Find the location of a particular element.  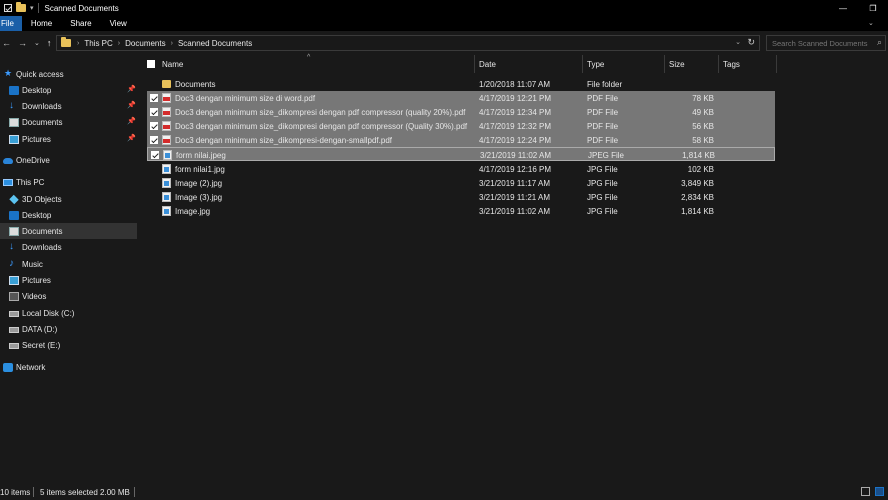

back-arrow-icon: ← is located at coordinates (6, 43).